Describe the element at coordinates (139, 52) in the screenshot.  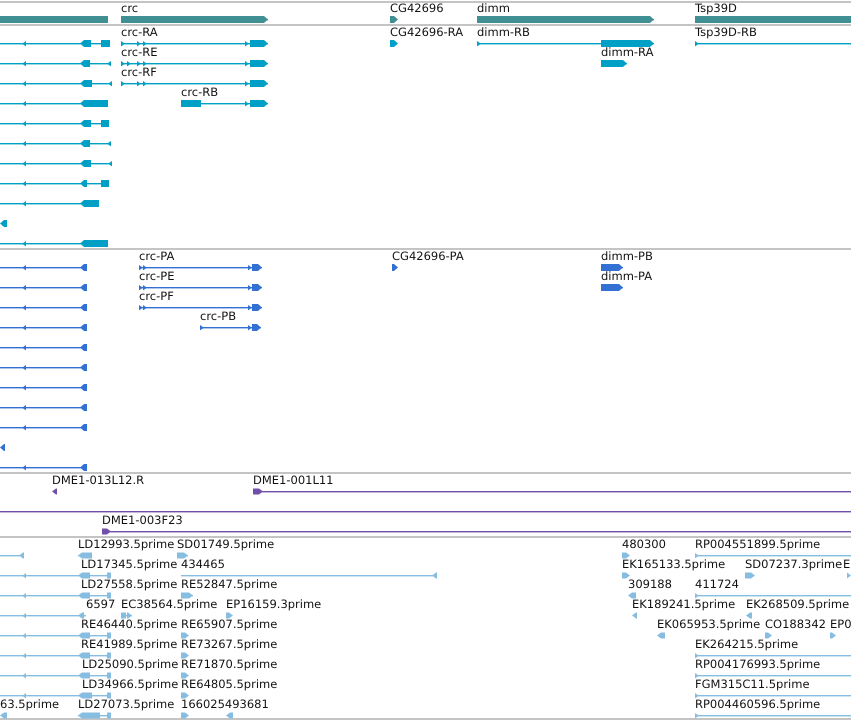
I see `feature-label: crc-RE` at that location.